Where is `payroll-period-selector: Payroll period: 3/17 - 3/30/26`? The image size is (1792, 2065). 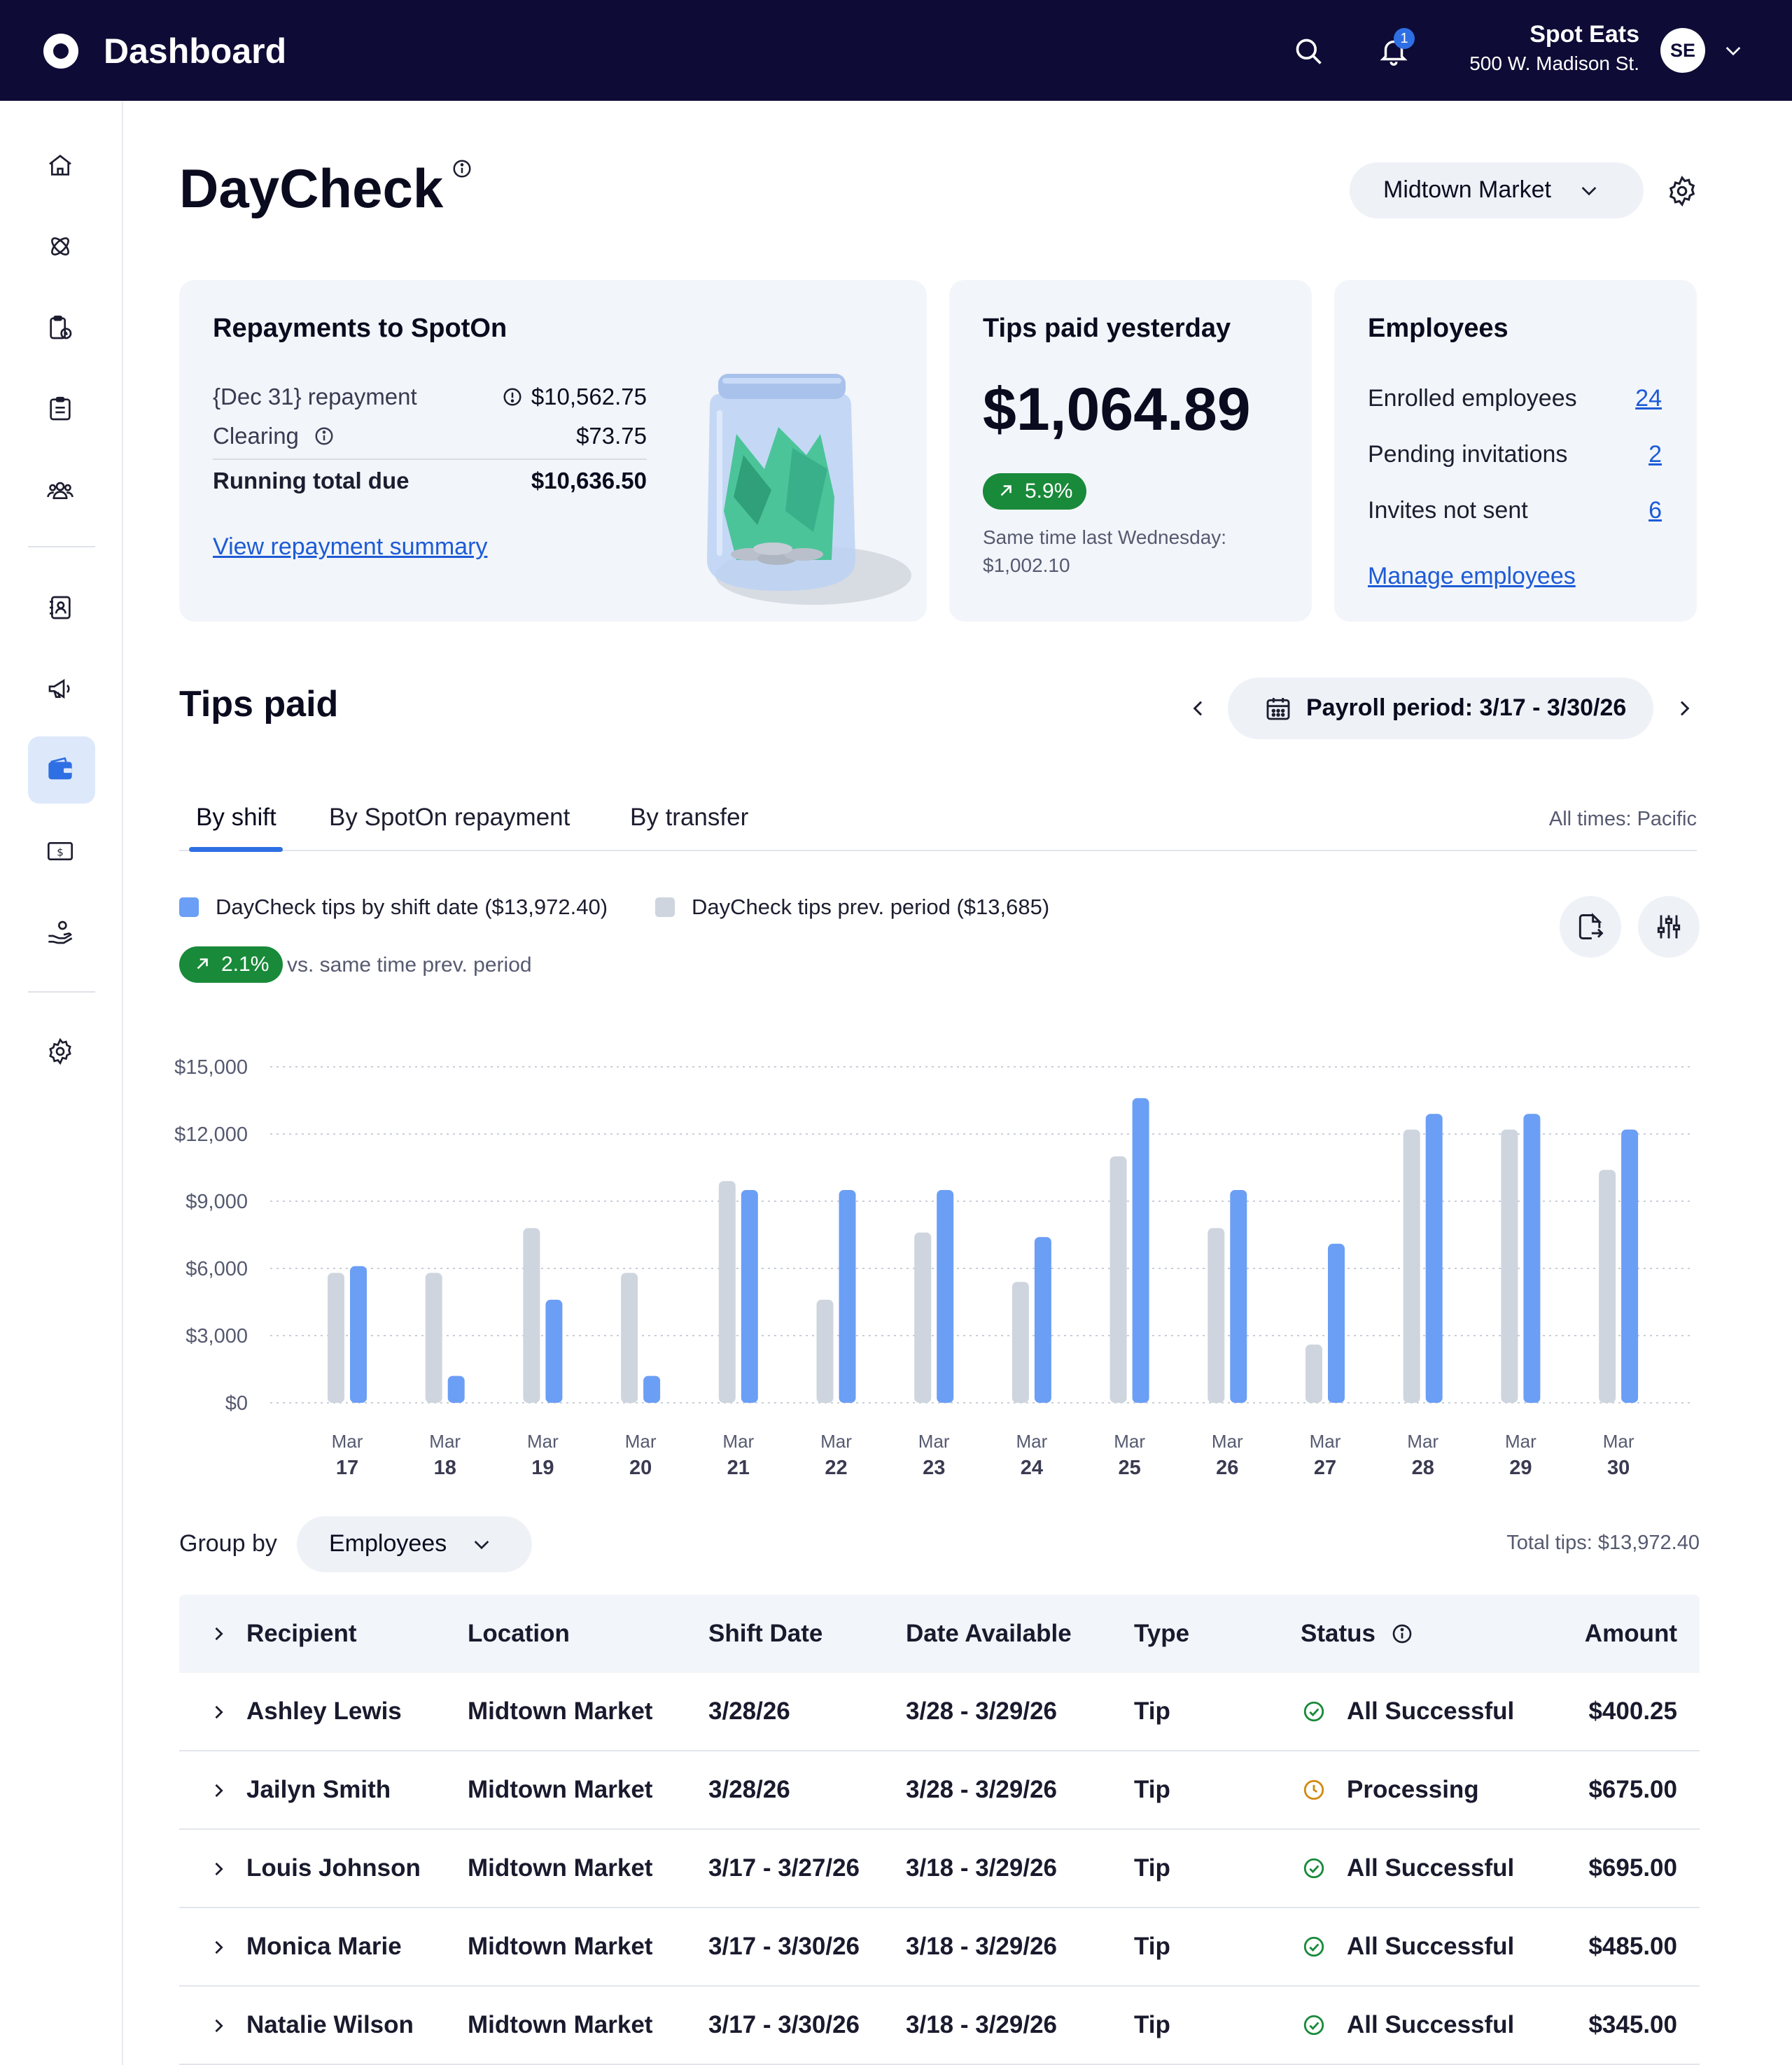 payroll-period-selector: Payroll period: 3/17 - 3/30/26 is located at coordinates (1440, 708).